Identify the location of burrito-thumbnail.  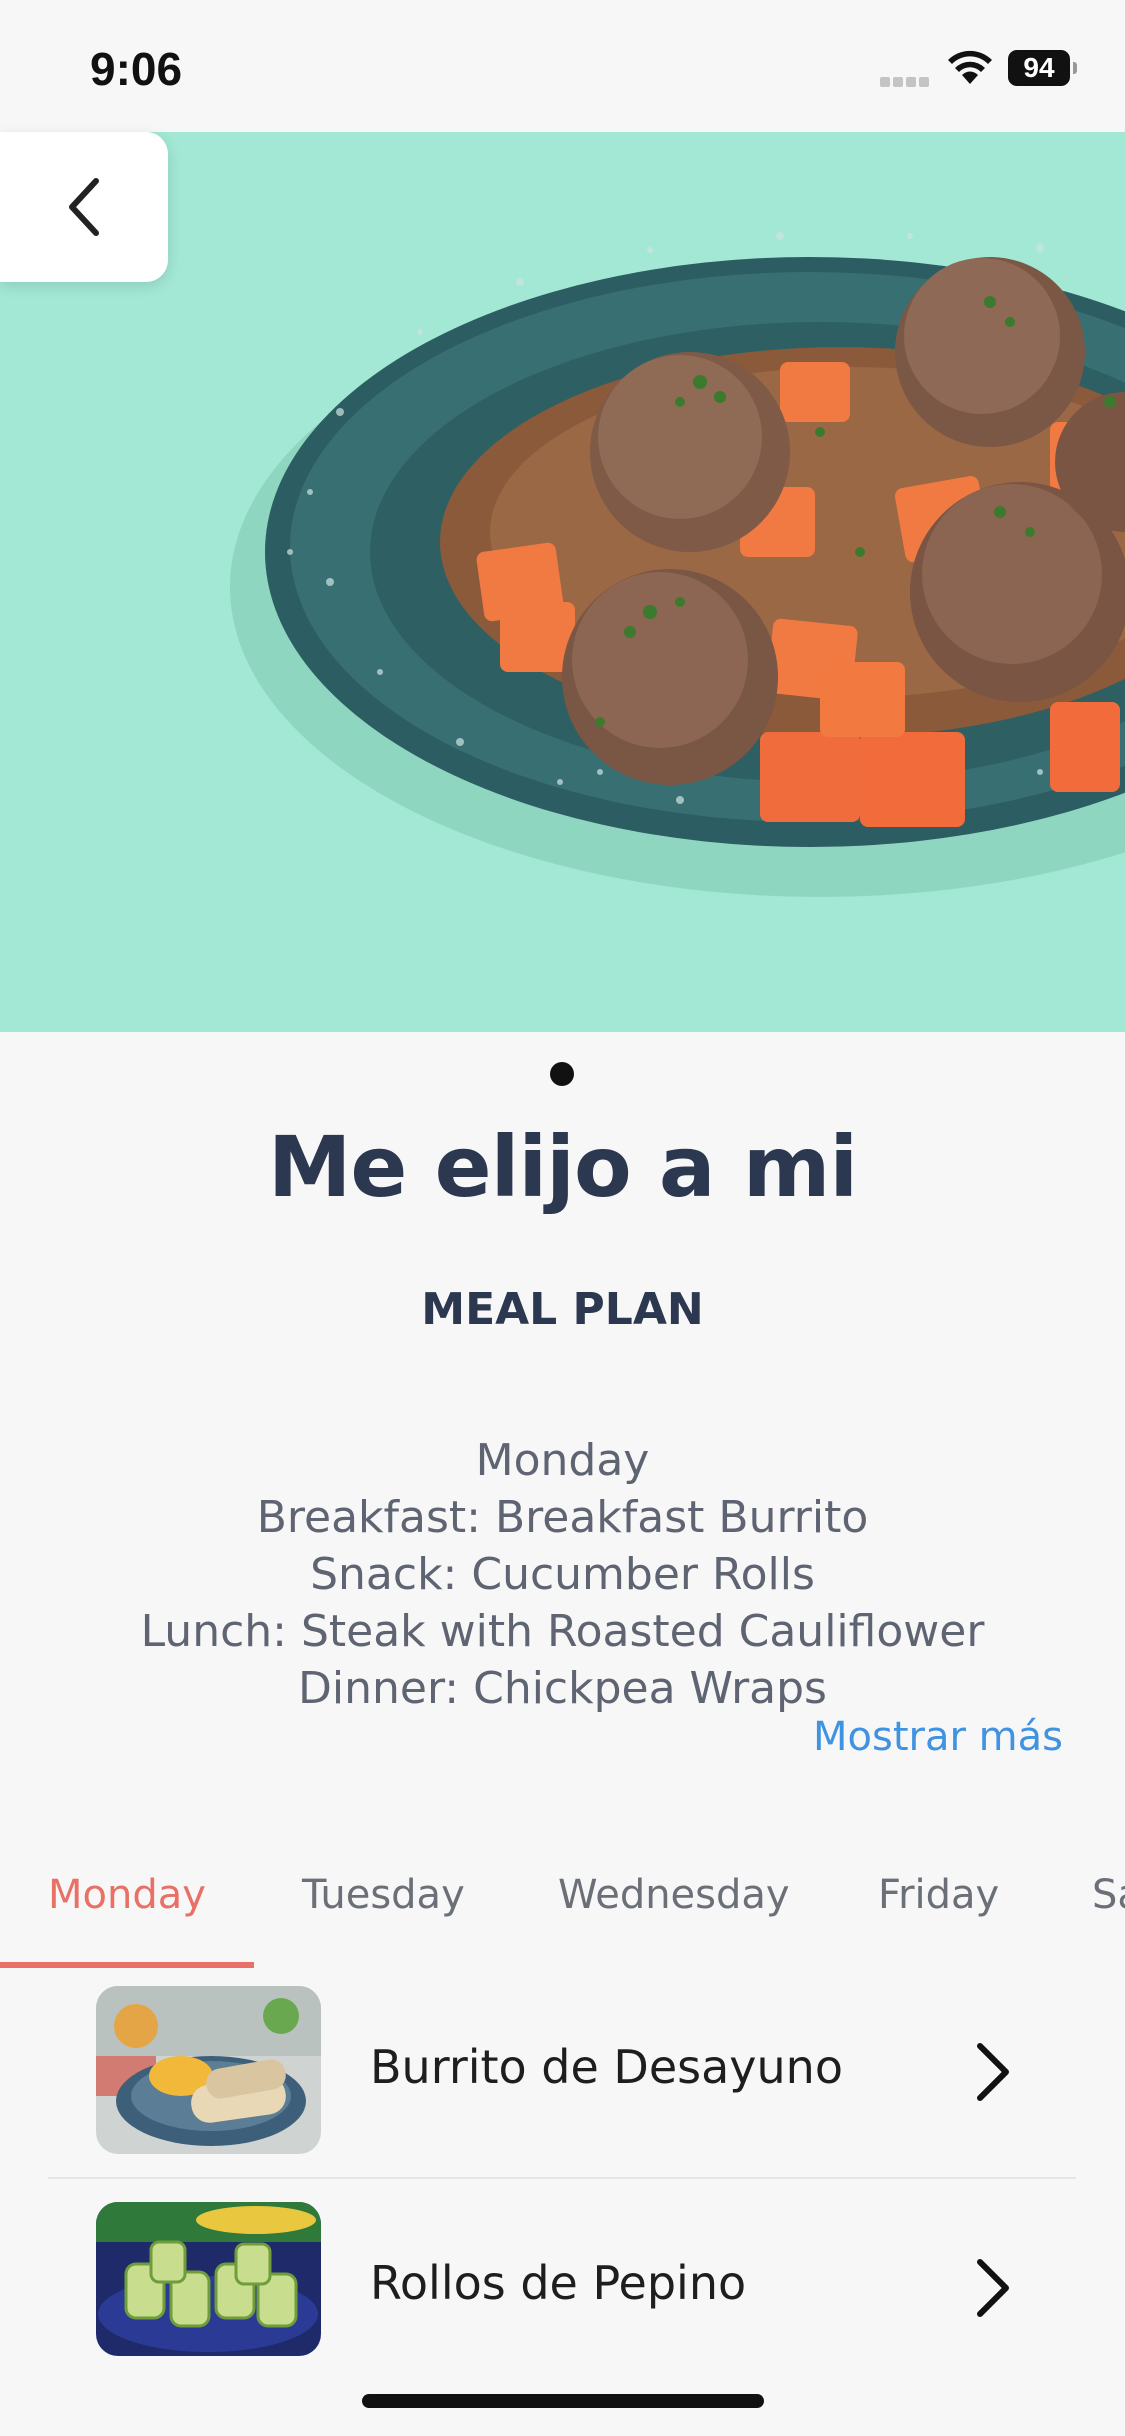
(208, 2070).